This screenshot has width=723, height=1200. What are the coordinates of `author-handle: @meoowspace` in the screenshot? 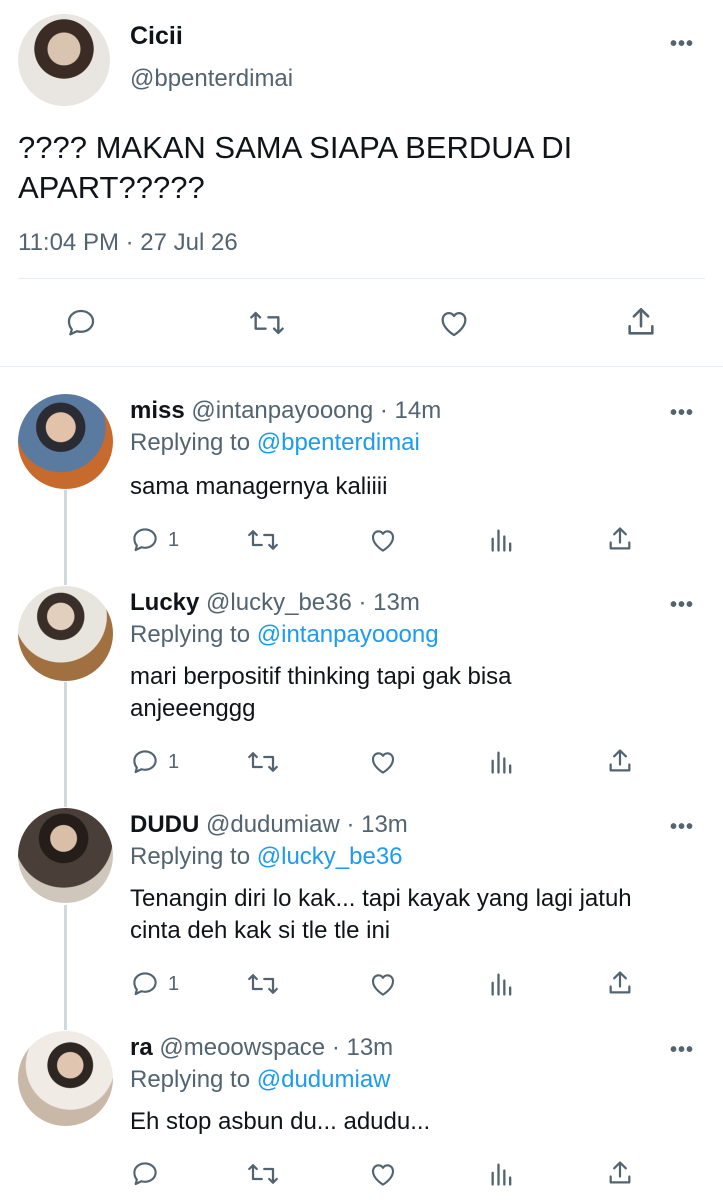 It's located at (242, 1047).